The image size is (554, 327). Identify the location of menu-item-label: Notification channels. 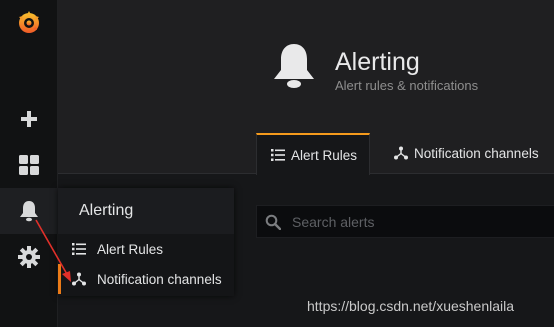
(159, 279).